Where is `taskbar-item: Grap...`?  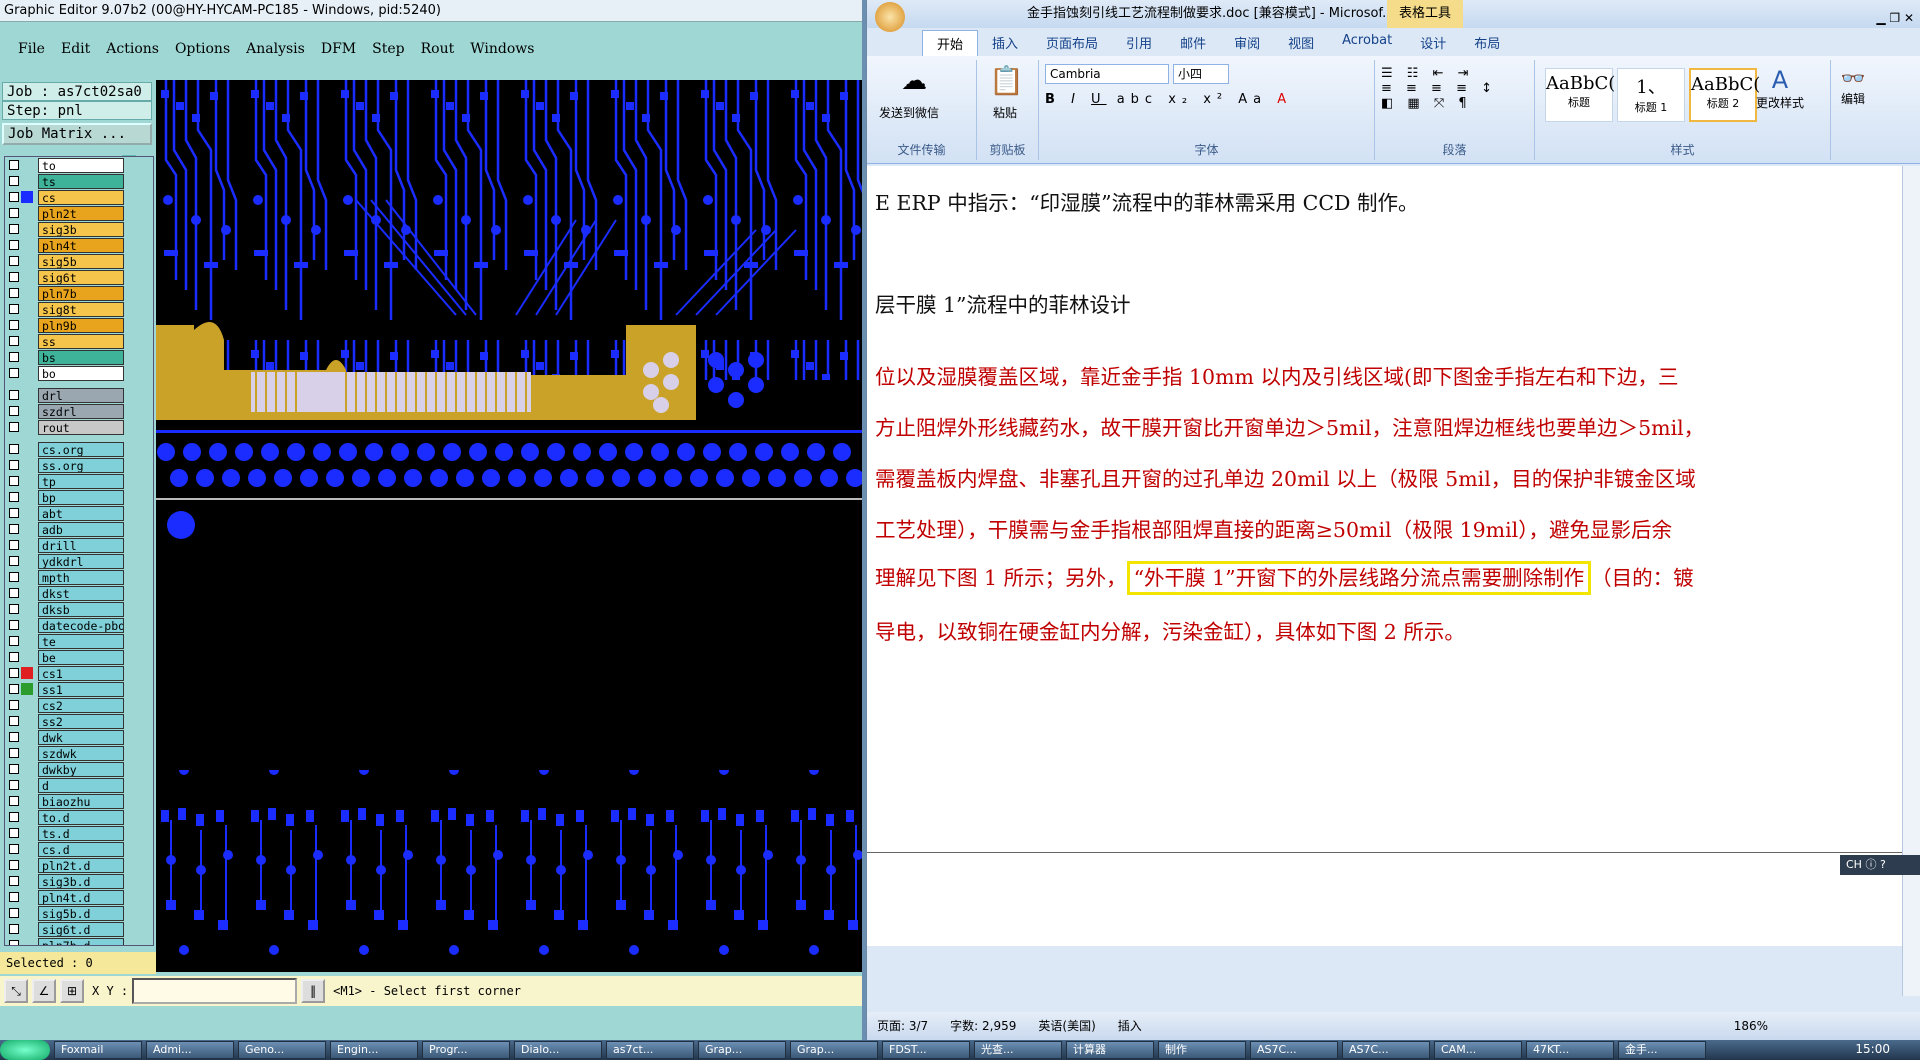 taskbar-item: Grap... is located at coordinates (742, 1050).